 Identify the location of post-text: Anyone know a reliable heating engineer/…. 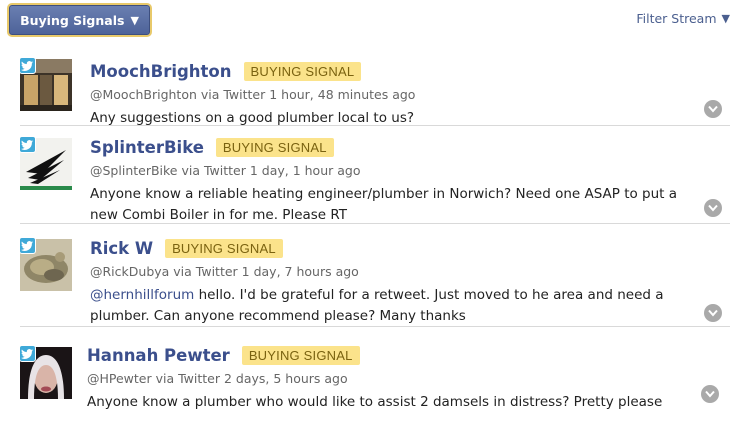
(384, 204).